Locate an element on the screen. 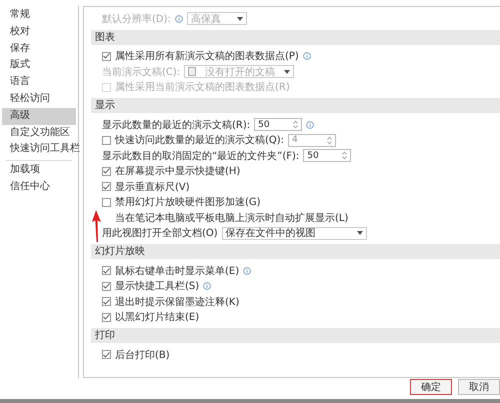  sidebar-item: 自定义功能区 is located at coordinates (39, 133).